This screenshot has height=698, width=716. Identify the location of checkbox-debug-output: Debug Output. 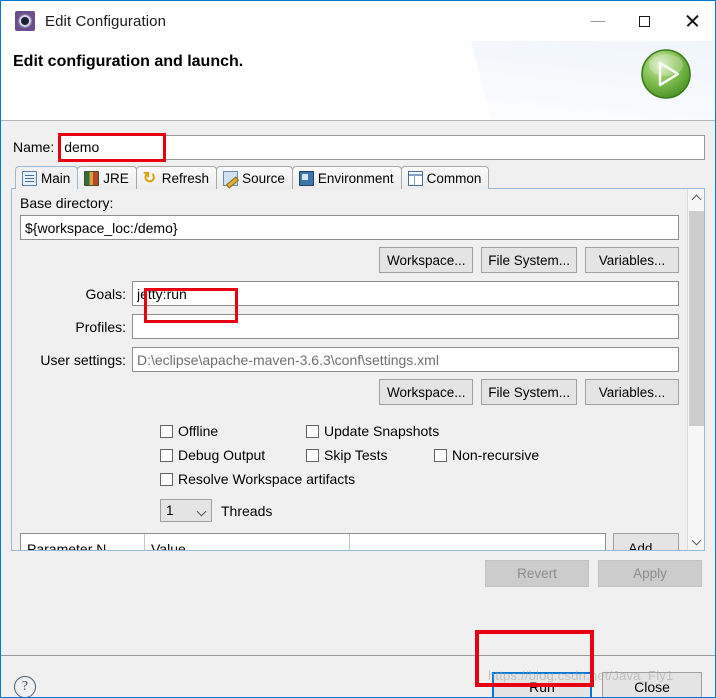
(225, 455).